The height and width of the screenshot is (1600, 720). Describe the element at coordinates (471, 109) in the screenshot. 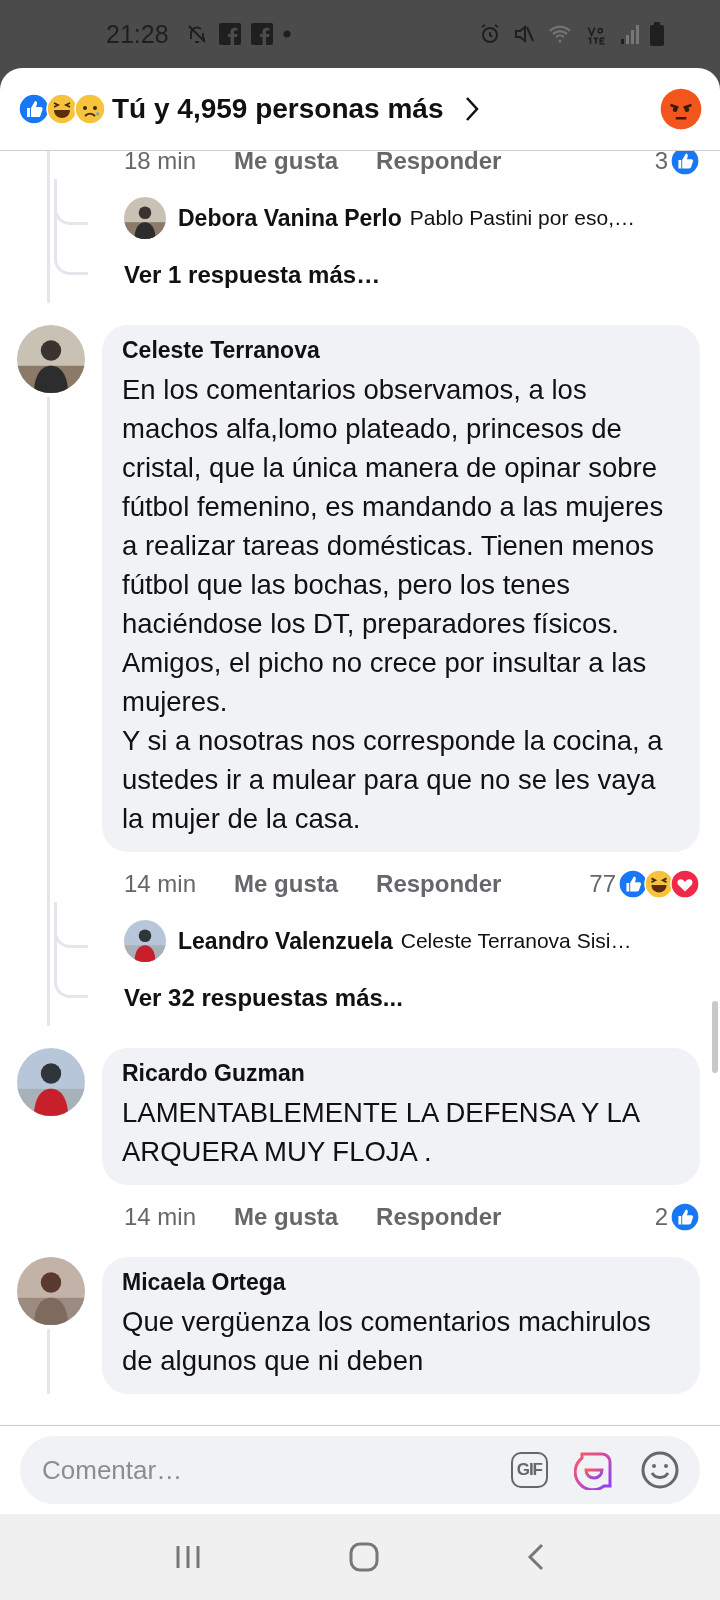

I see `chevron-right-icon` at that location.